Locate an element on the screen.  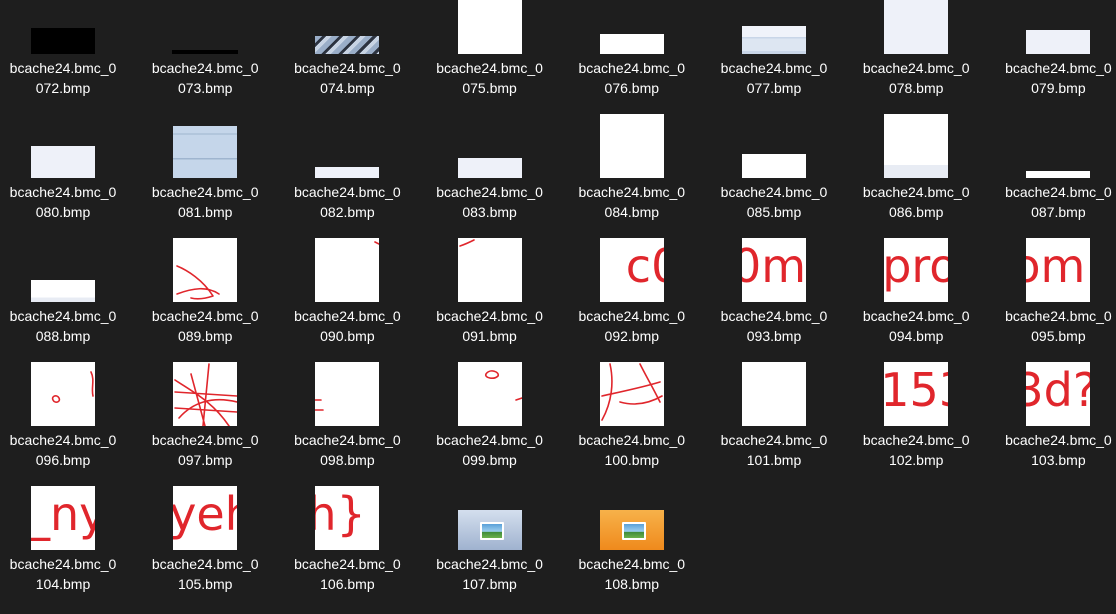
file-item: bcache24.bmc_0 090.bmp is located at coordinates (347, 302).